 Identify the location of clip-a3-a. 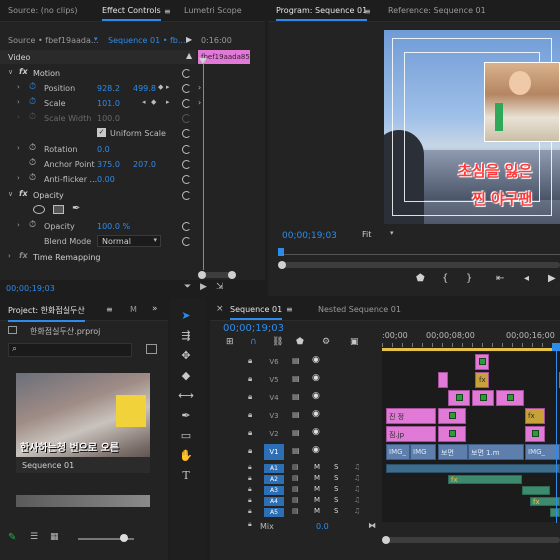
(536, 490).